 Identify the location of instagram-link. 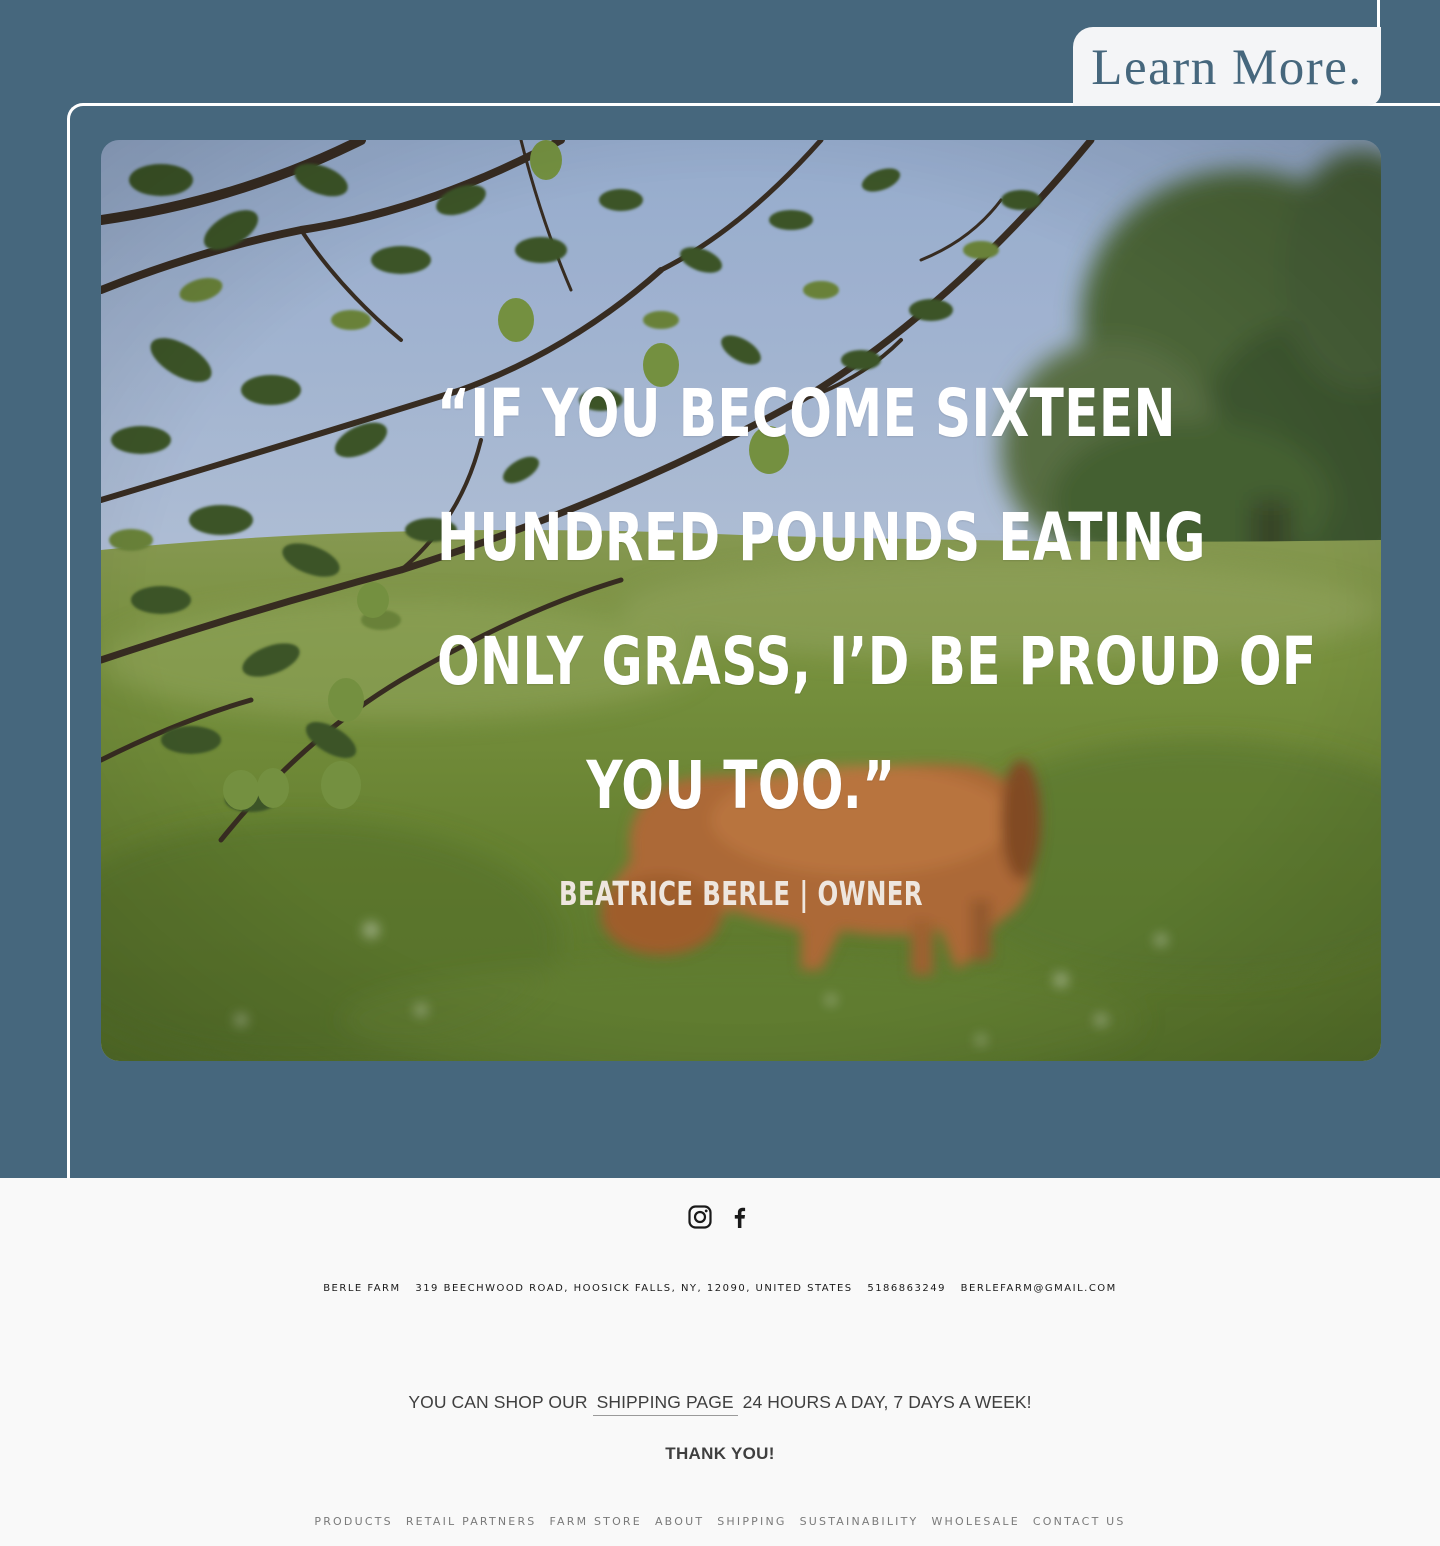
(700, 1218).